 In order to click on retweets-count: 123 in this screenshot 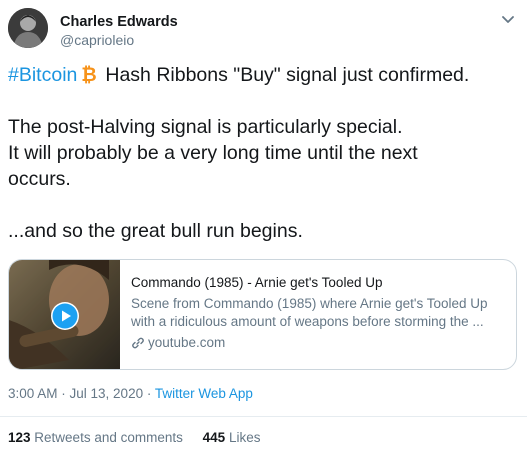, I will do `click(19, 437)`.